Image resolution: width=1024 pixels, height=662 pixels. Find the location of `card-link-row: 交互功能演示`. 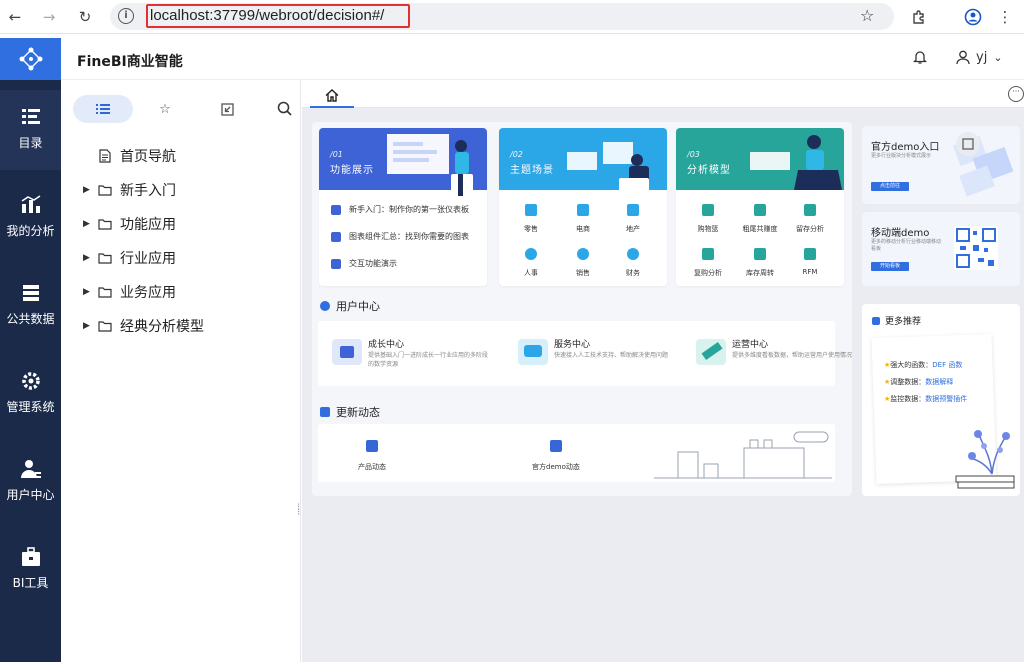

card-link-row: 交互功能演示 is located at coordinates (364, 263).